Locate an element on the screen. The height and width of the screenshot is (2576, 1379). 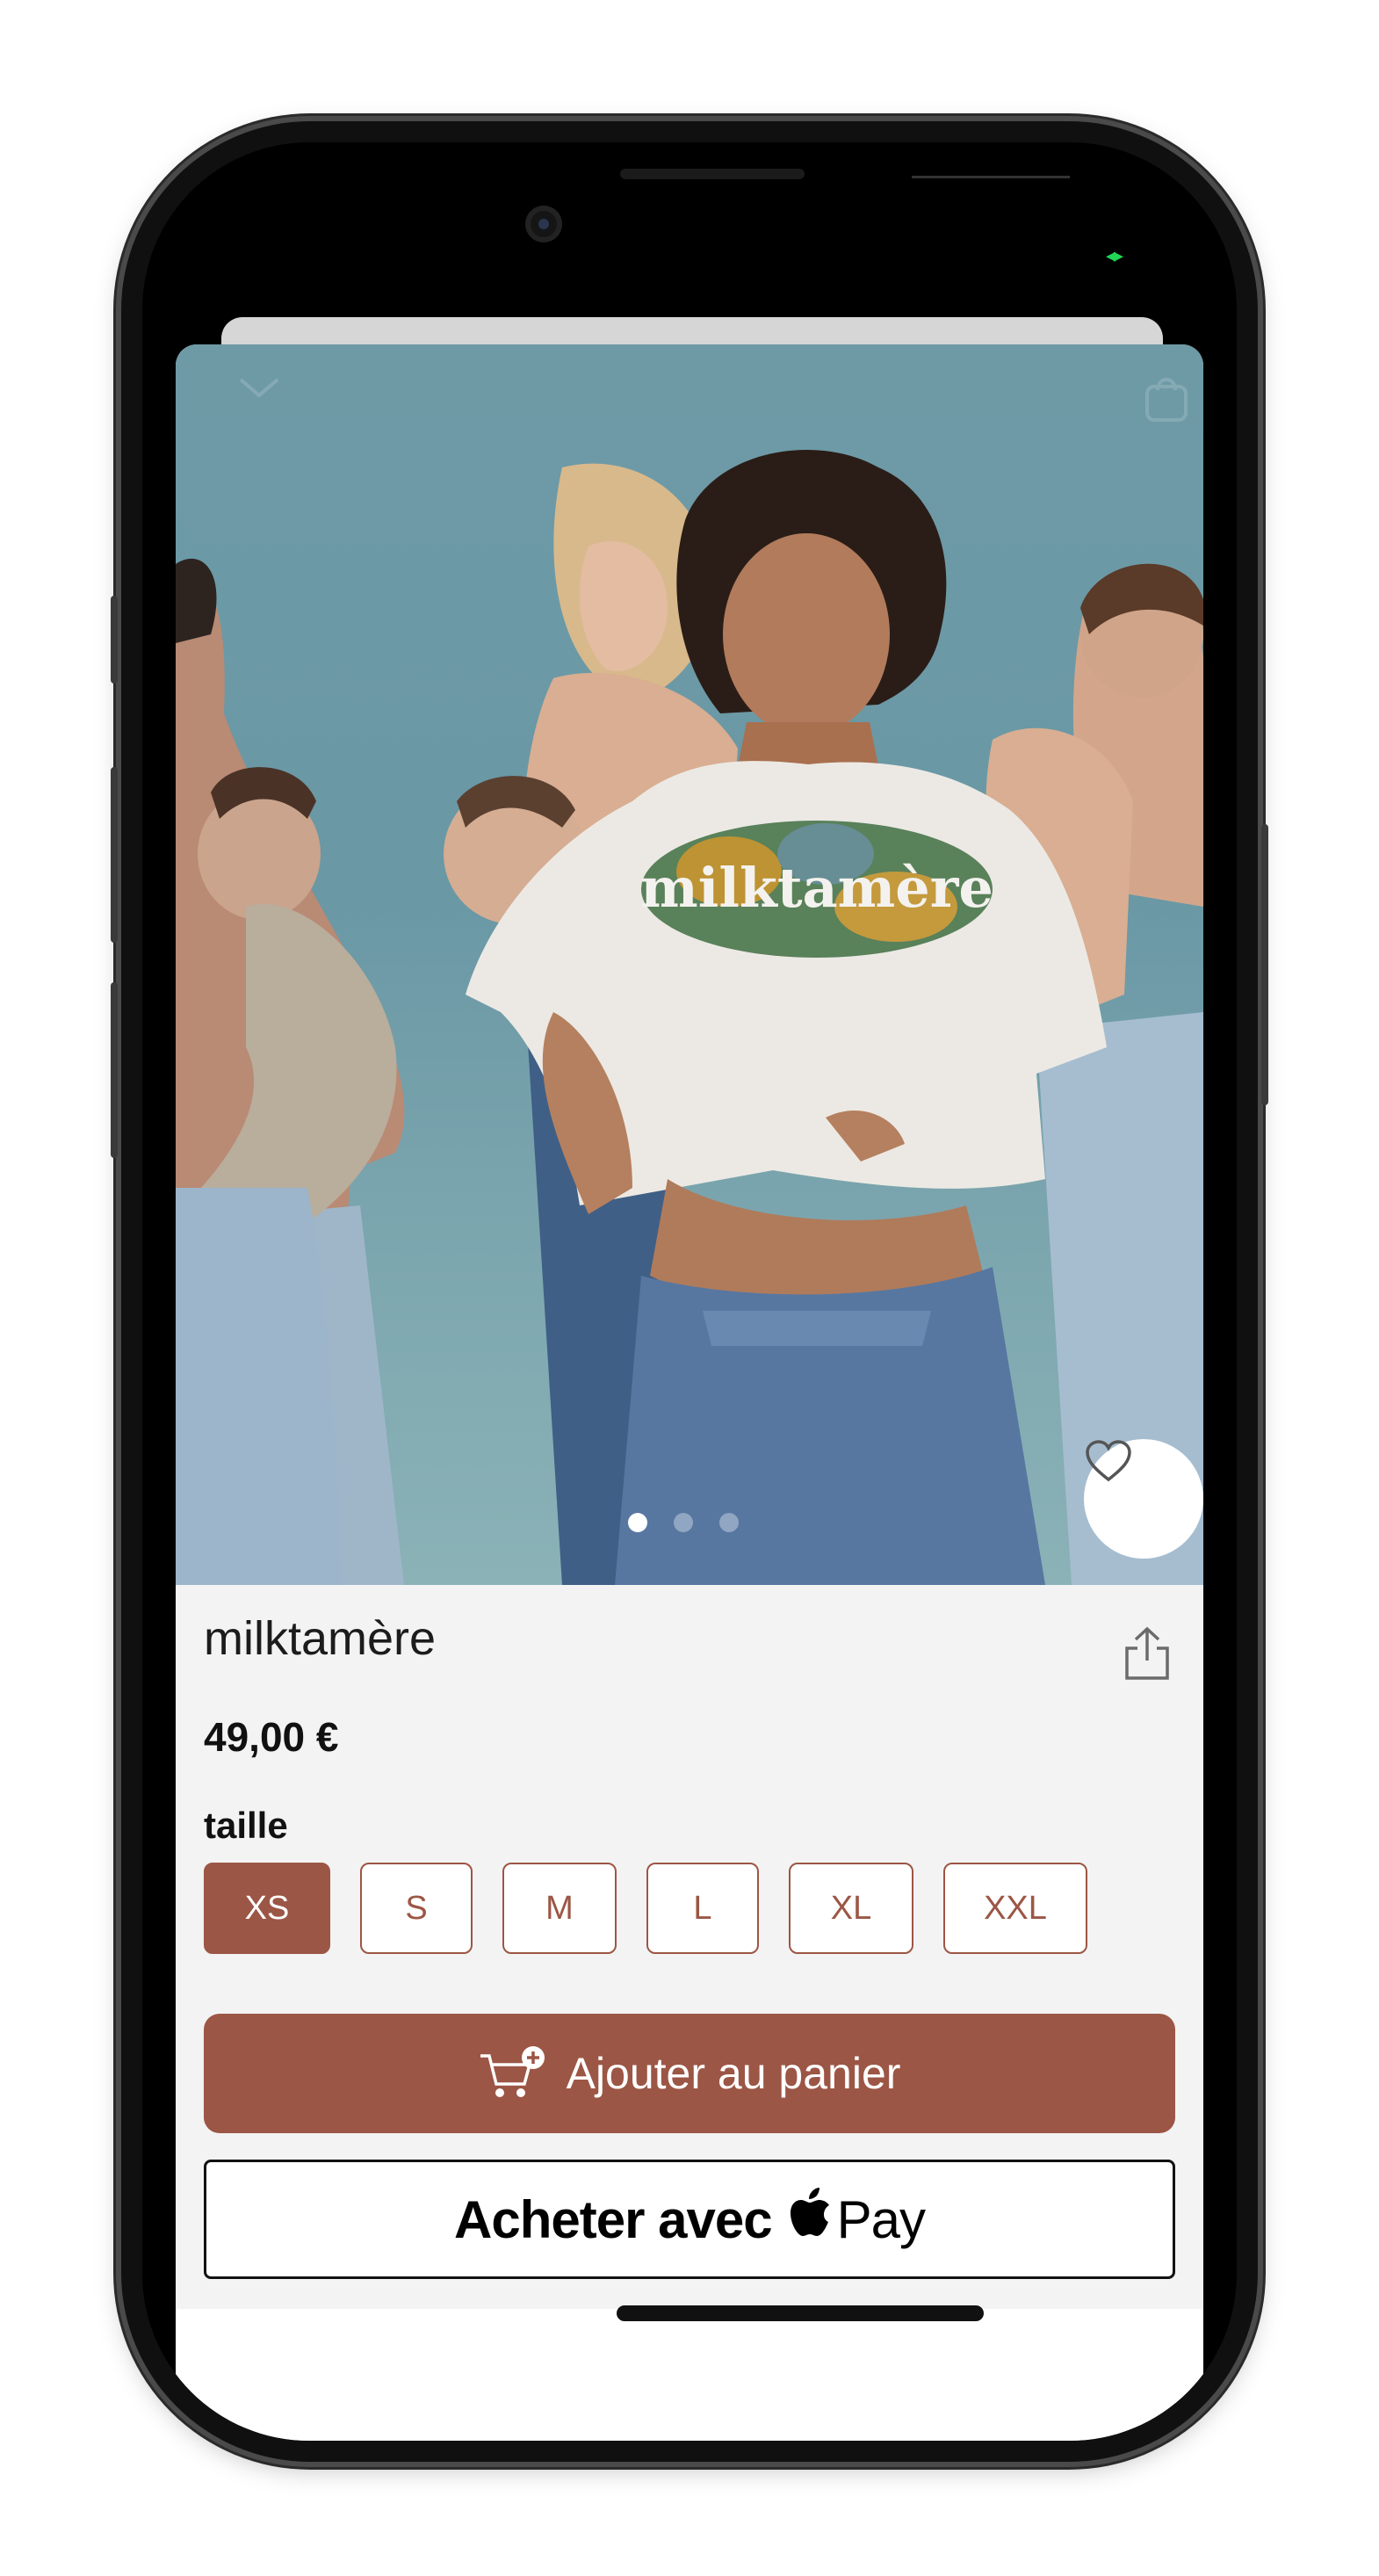
size-option-m: M is located at coordinates (559, 1908).